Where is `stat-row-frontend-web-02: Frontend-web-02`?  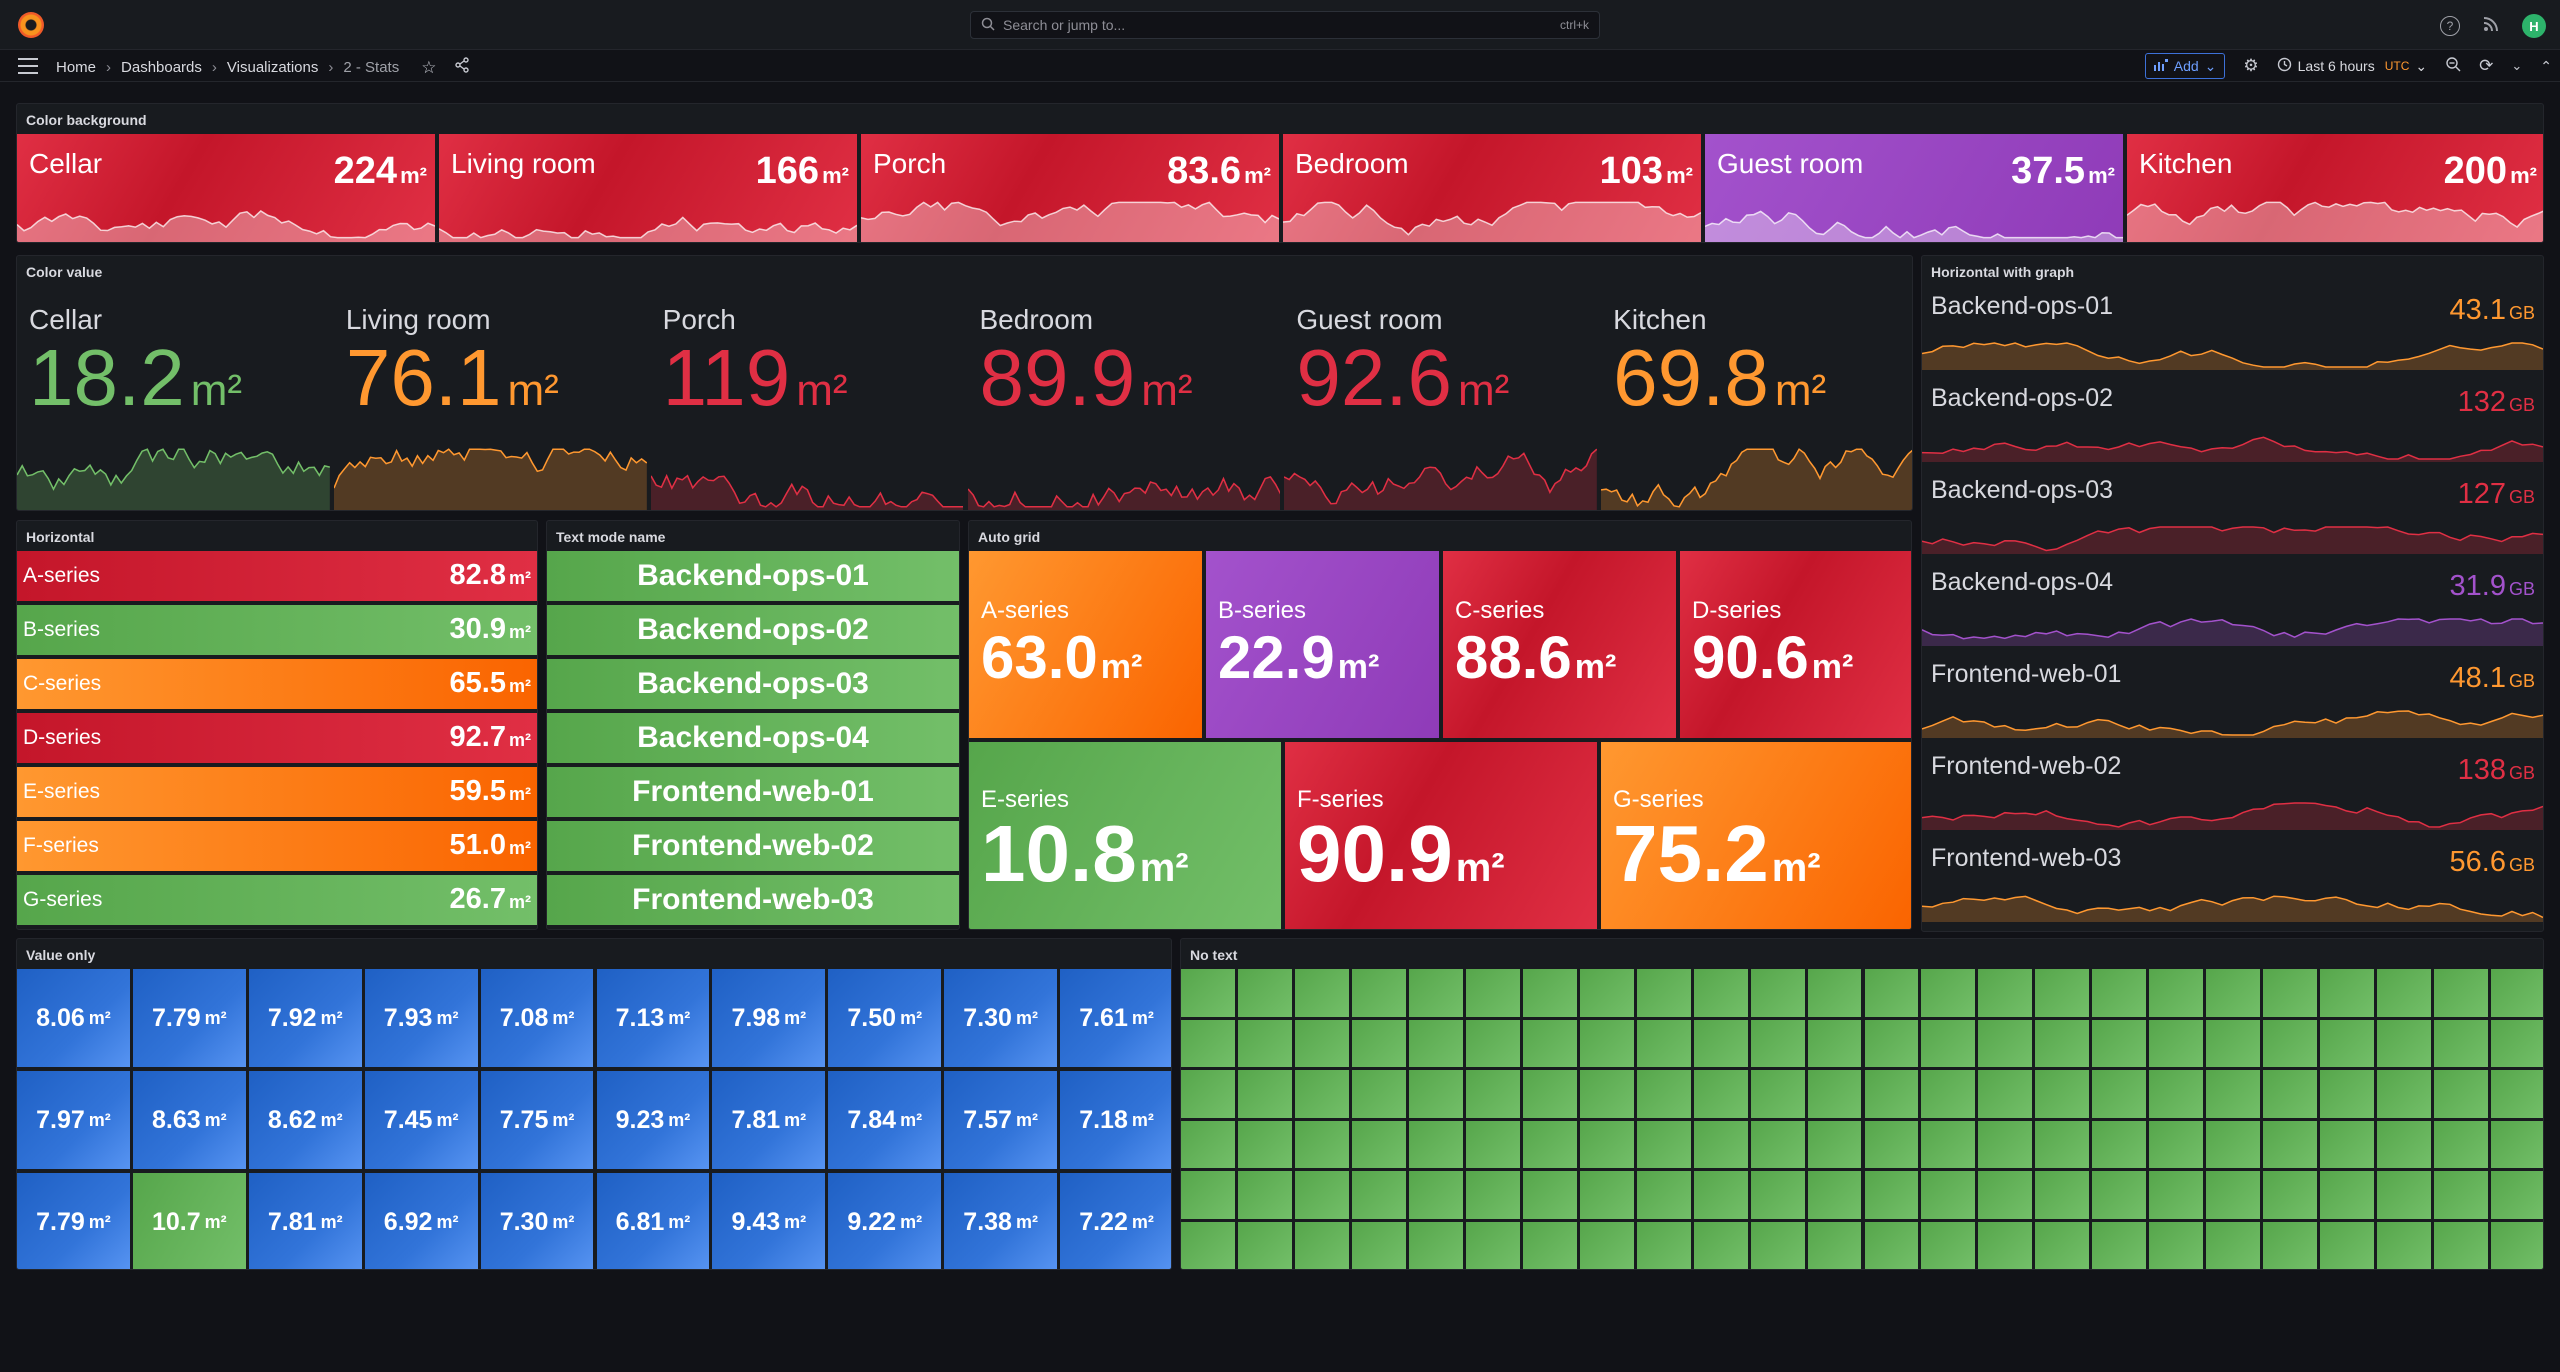
stat-row-frontend-web-02: Frontend-web-02 is located at coordinates (753, 846).